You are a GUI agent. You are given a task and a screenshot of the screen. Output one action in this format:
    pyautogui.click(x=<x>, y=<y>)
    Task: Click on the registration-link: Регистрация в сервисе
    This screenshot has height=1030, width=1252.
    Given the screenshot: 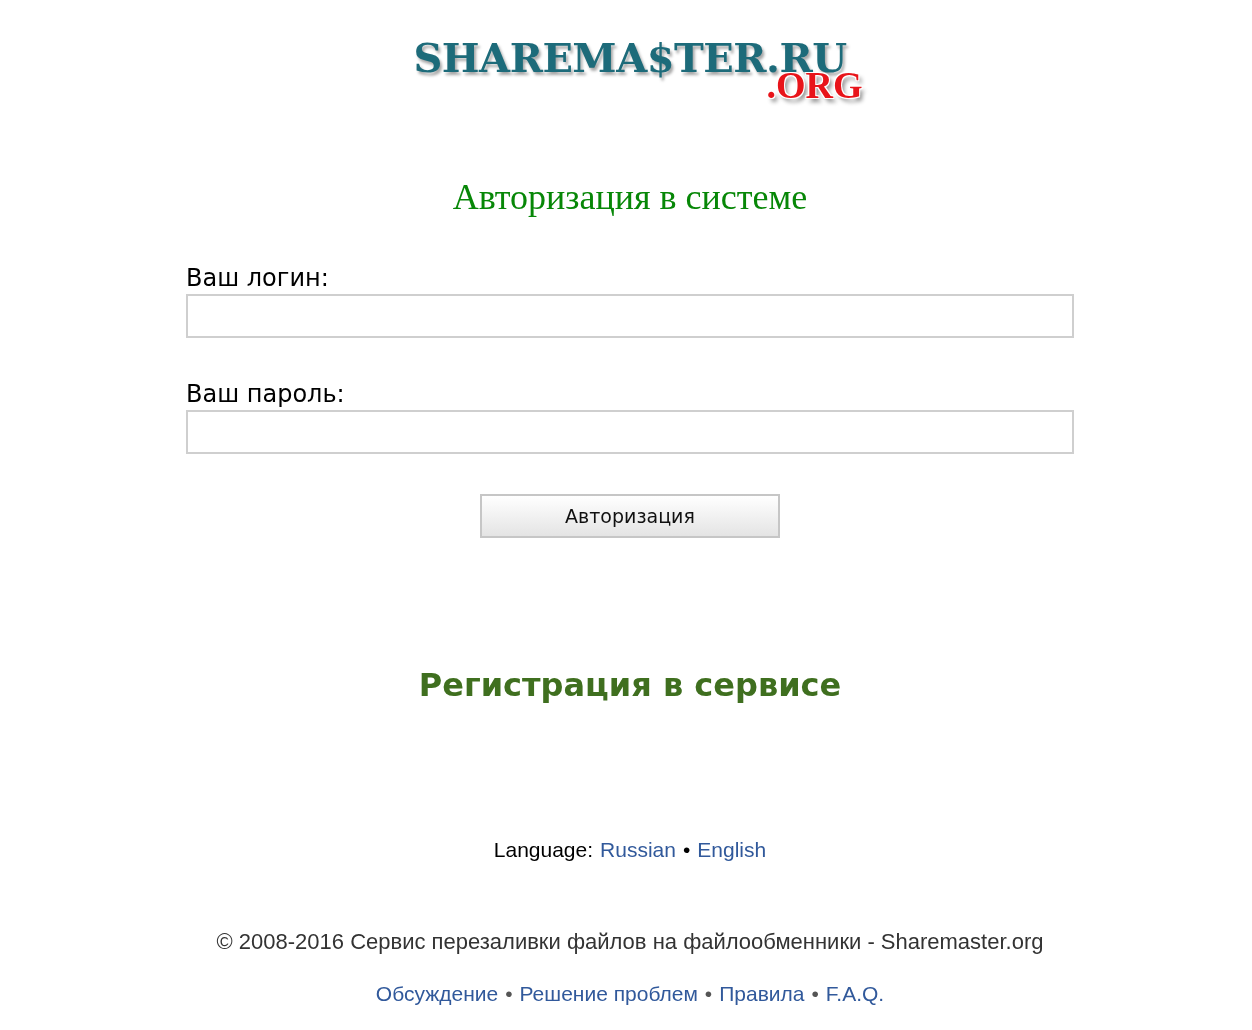 What is the action you would take?
    pyautogui.click(x=630, y=685)
    